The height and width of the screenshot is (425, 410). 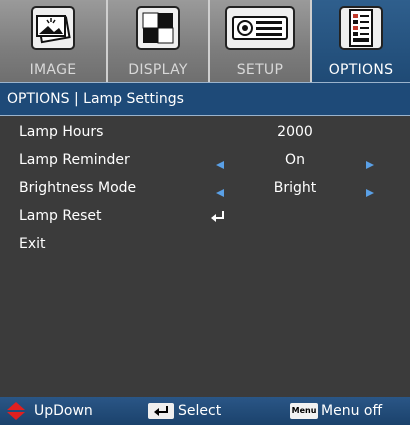 I want to click on display-icon, so click(x=158, y=30).